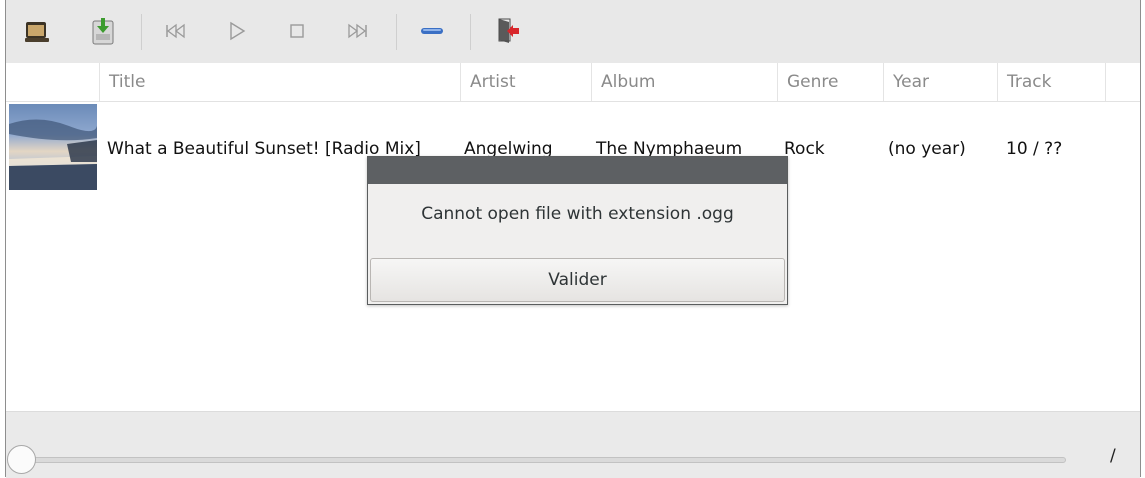  I want to click on stop-button, so click(297, 31).